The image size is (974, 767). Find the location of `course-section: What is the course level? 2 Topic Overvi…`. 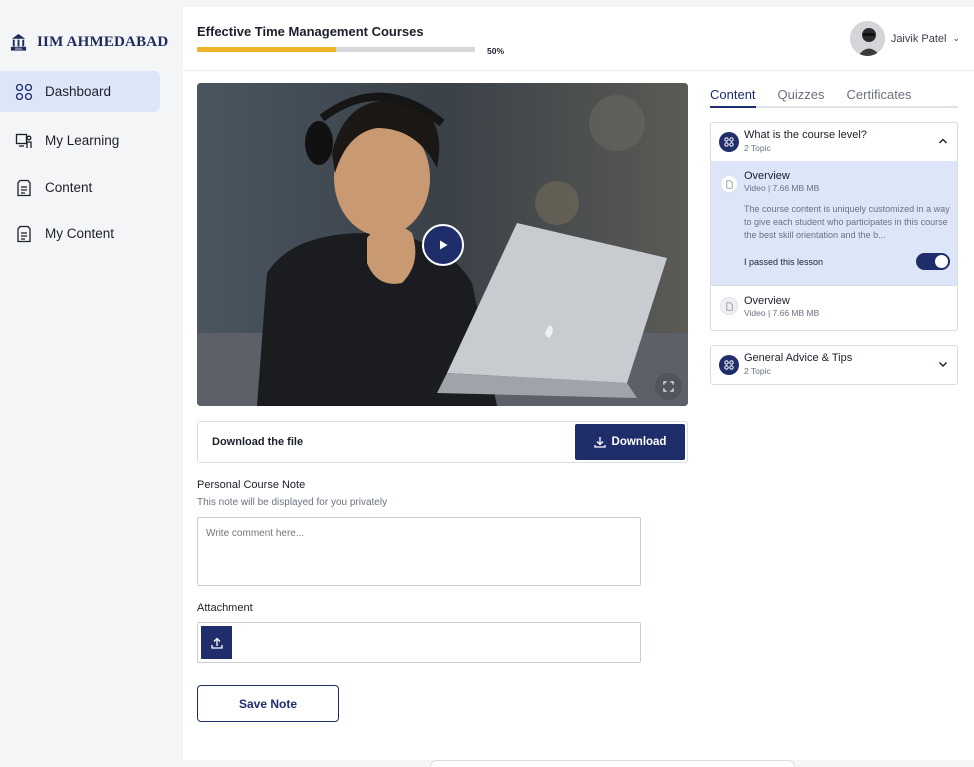

course-section: What is the course level? 2 Topic Overvi… is located at coordinates (834, 226).